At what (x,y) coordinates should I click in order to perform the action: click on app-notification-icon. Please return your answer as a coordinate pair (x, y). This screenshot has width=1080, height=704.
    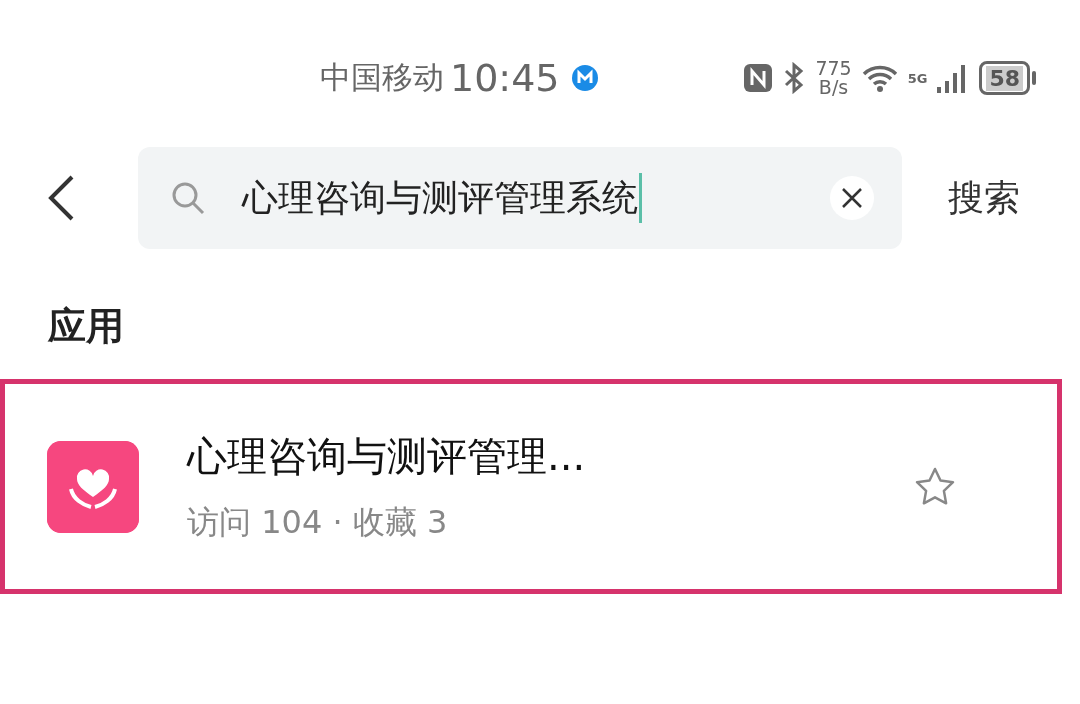
    Looking at the image, I should click on (584, 78).